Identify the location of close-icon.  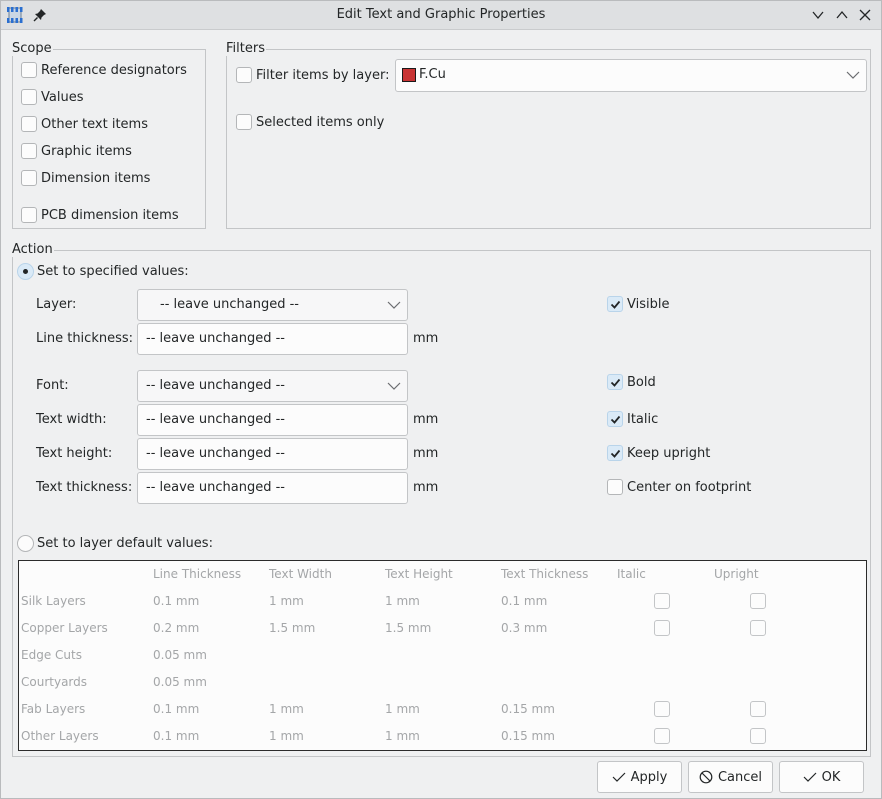
(865, 15).